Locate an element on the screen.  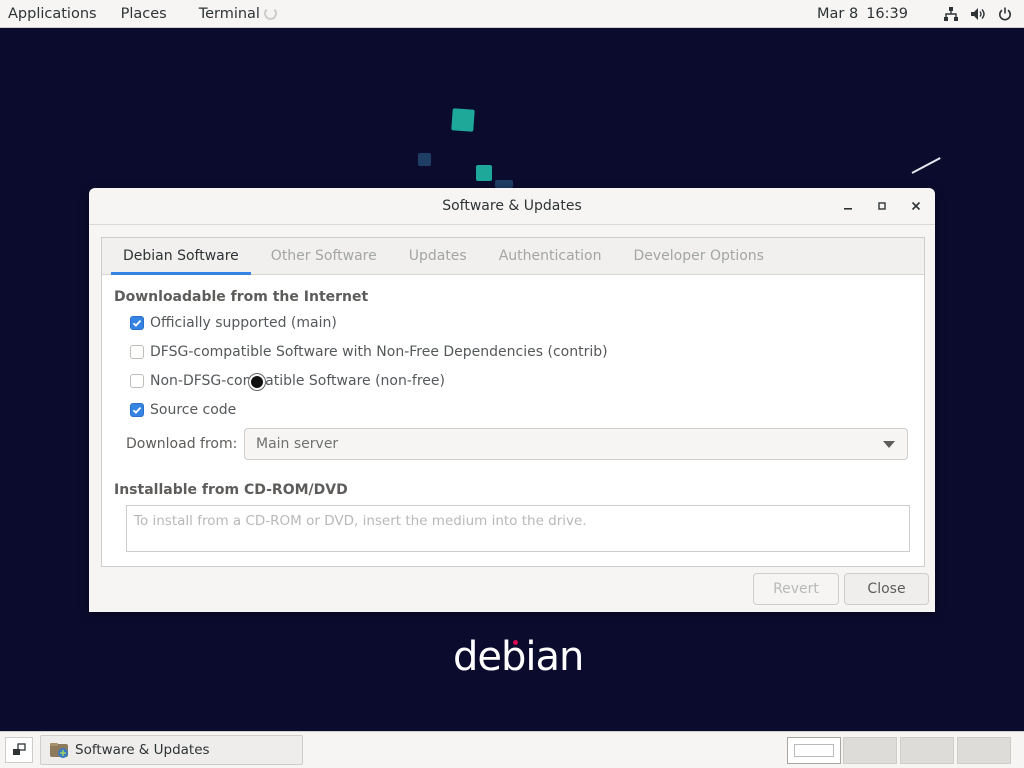
places-menu: Places is located at coordinates (144, 13).